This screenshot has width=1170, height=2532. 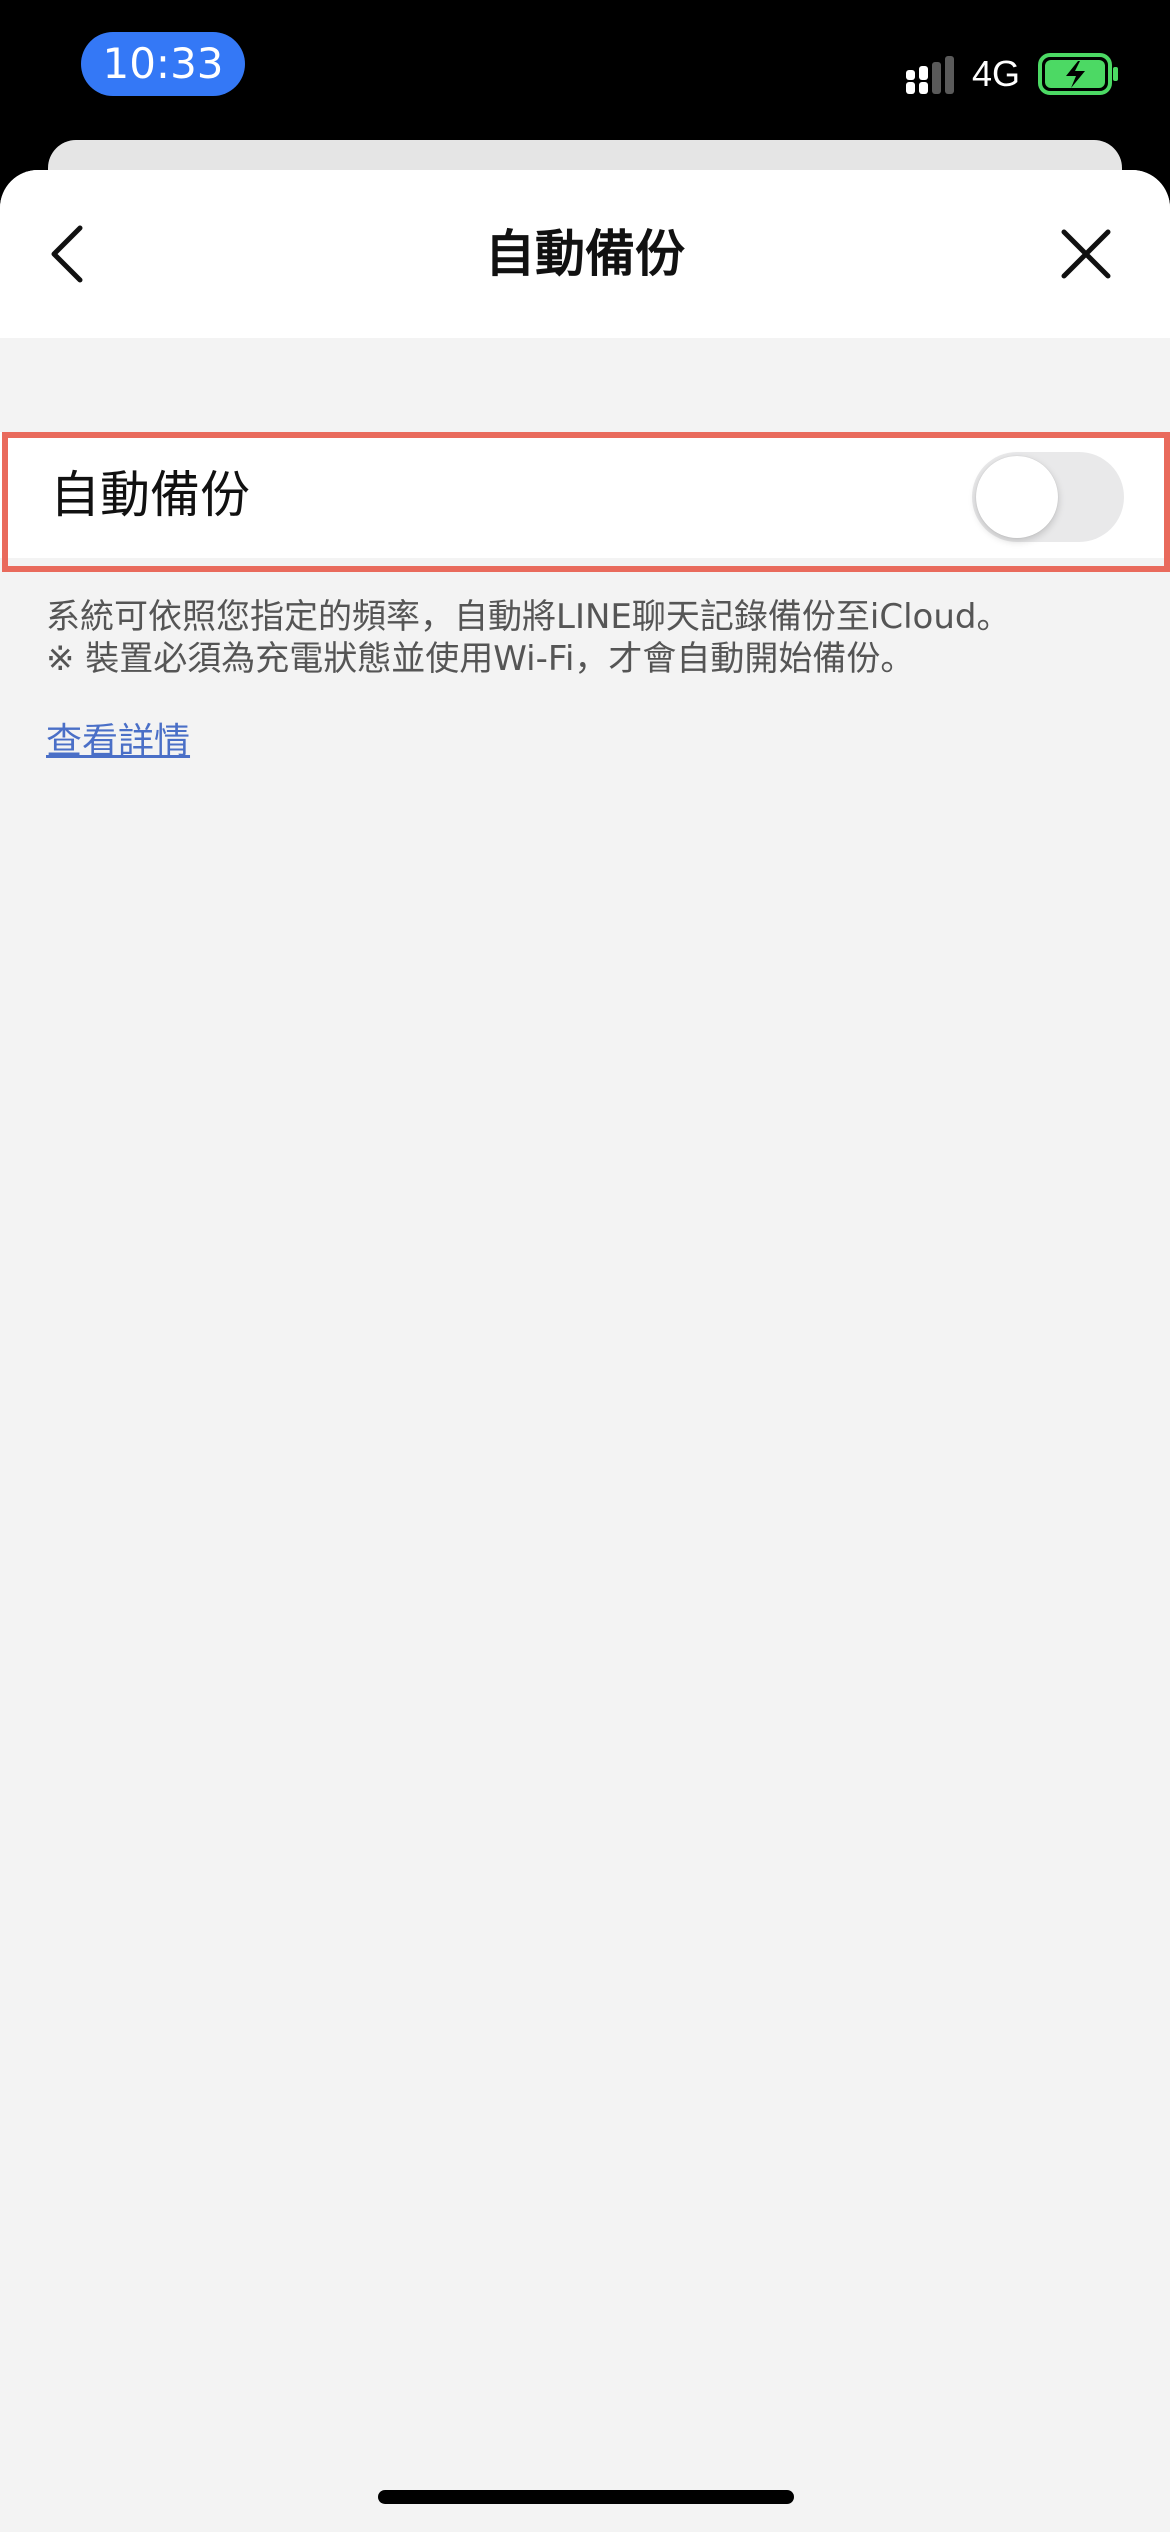 I want to click on page-title: 自動備份, so click(x=585, y=254).